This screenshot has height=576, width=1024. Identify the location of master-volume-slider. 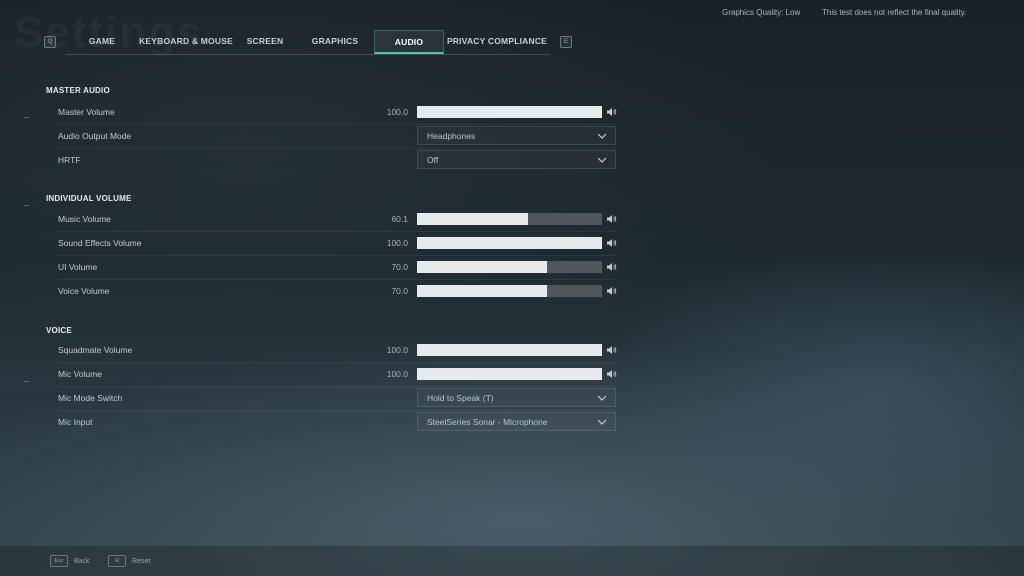
(509, 112).